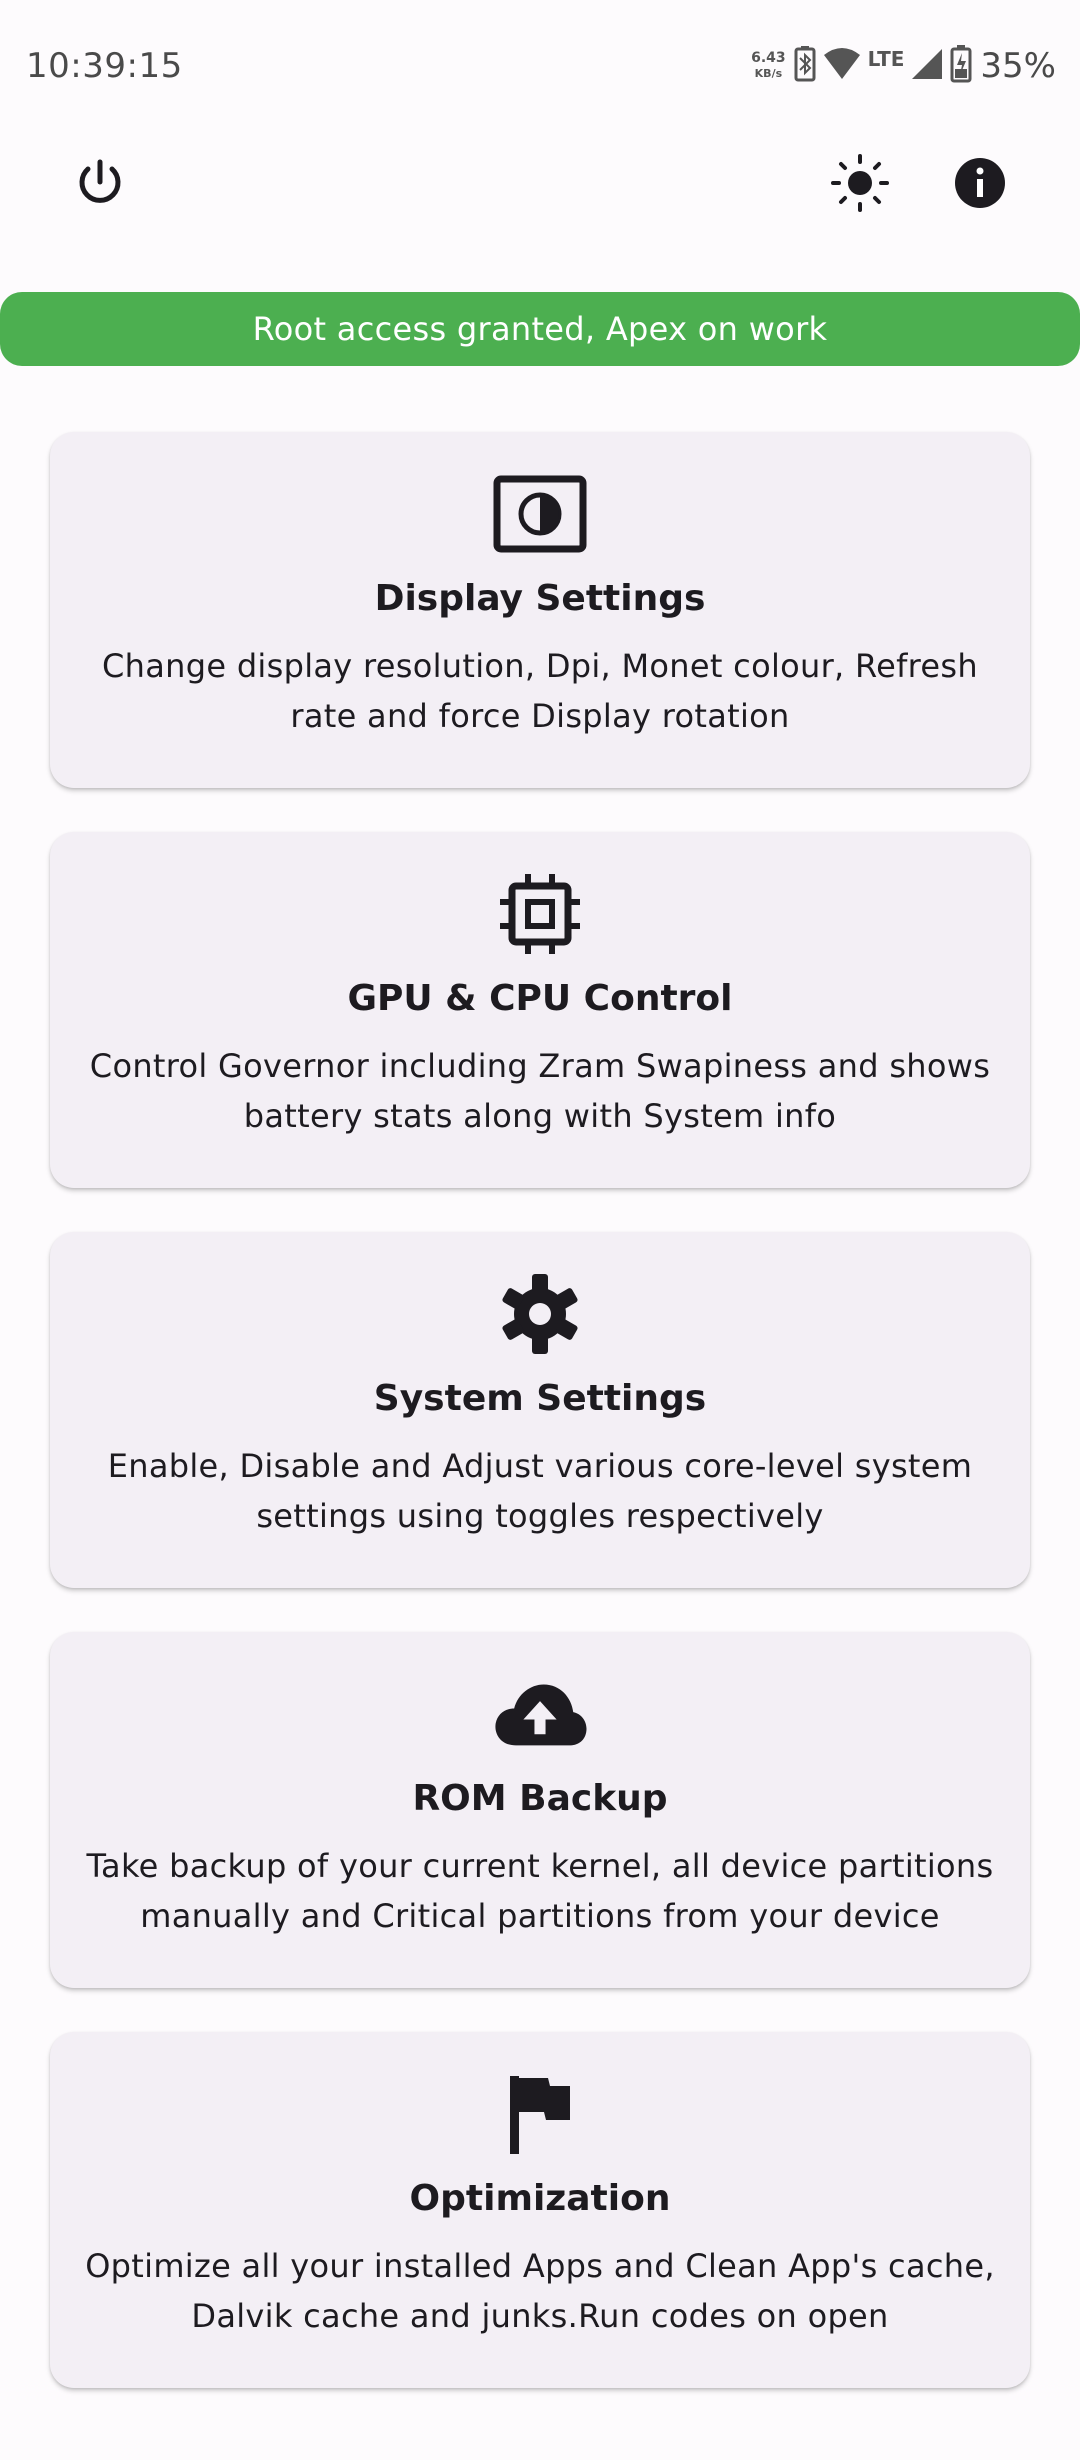 The height and width of the screenshot is (2460, 1080). I want to click on power-icon, so click(100, 185).